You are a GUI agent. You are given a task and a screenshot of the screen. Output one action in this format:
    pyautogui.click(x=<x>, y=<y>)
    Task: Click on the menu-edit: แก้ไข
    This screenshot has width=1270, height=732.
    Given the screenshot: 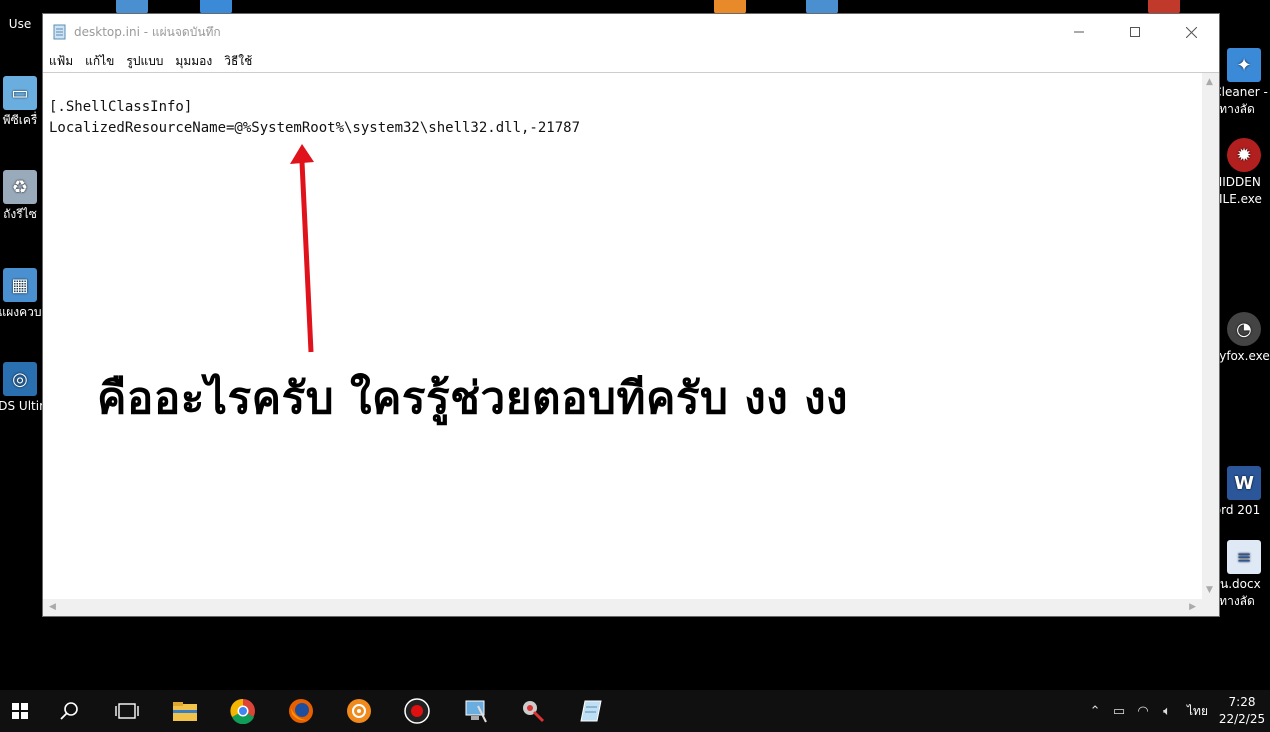 What is the action you would take?
    pyautogui.click(x=102, y=61)
    